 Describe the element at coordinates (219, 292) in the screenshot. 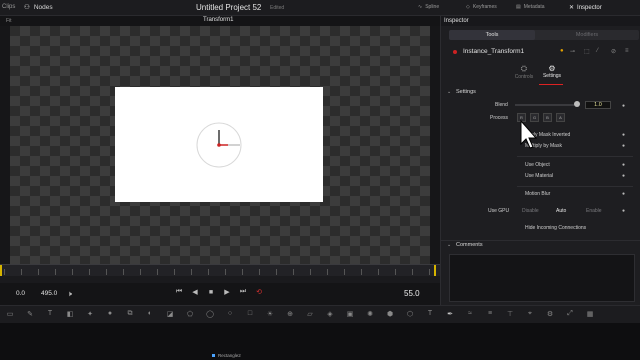

I see `playback-controls: ⏮ ◀ ■ ▶ ⏭ ⟲` at that location.